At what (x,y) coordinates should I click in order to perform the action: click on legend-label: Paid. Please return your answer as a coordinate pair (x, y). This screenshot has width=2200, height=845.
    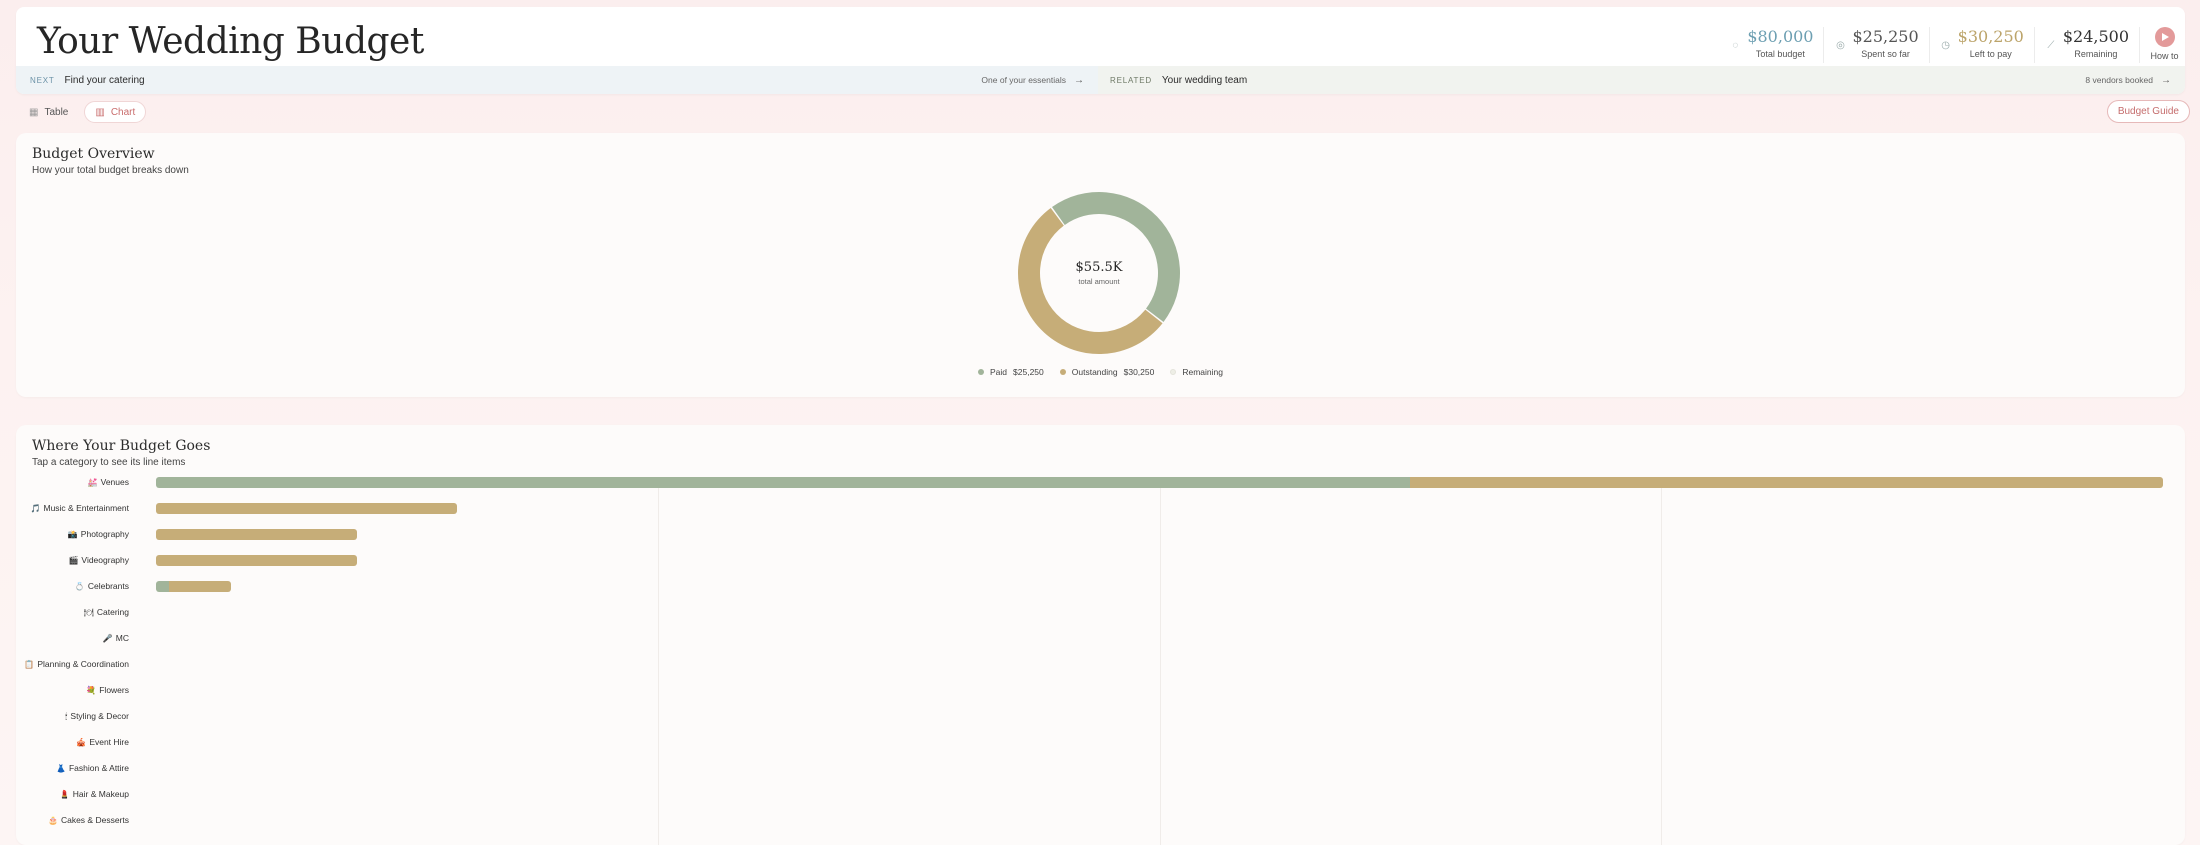
    Looking at the image, I should click on (999, 372).